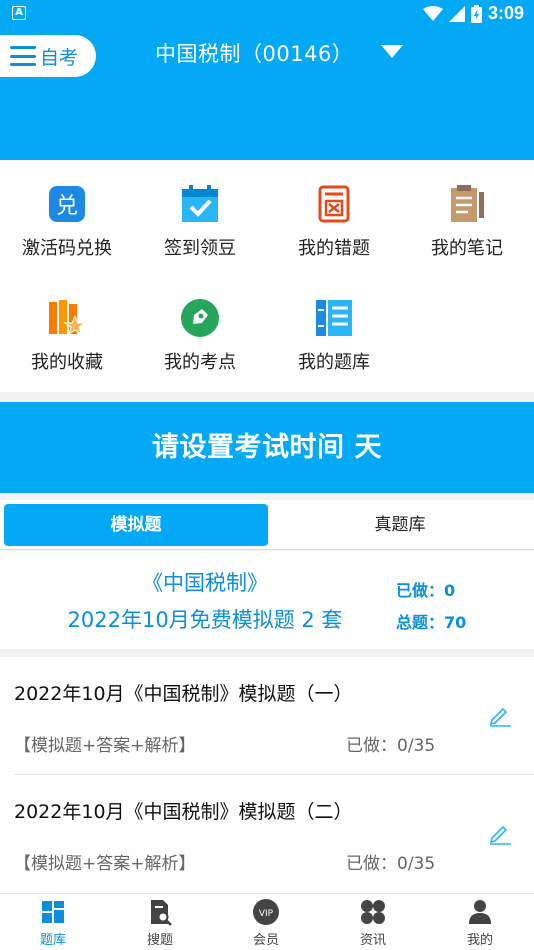 The height and width of the screenshot is (950, 534). What do you see at coordinates (373, 912) in the screenshot?
I see `news-icon` at bounding box center [373, 912].